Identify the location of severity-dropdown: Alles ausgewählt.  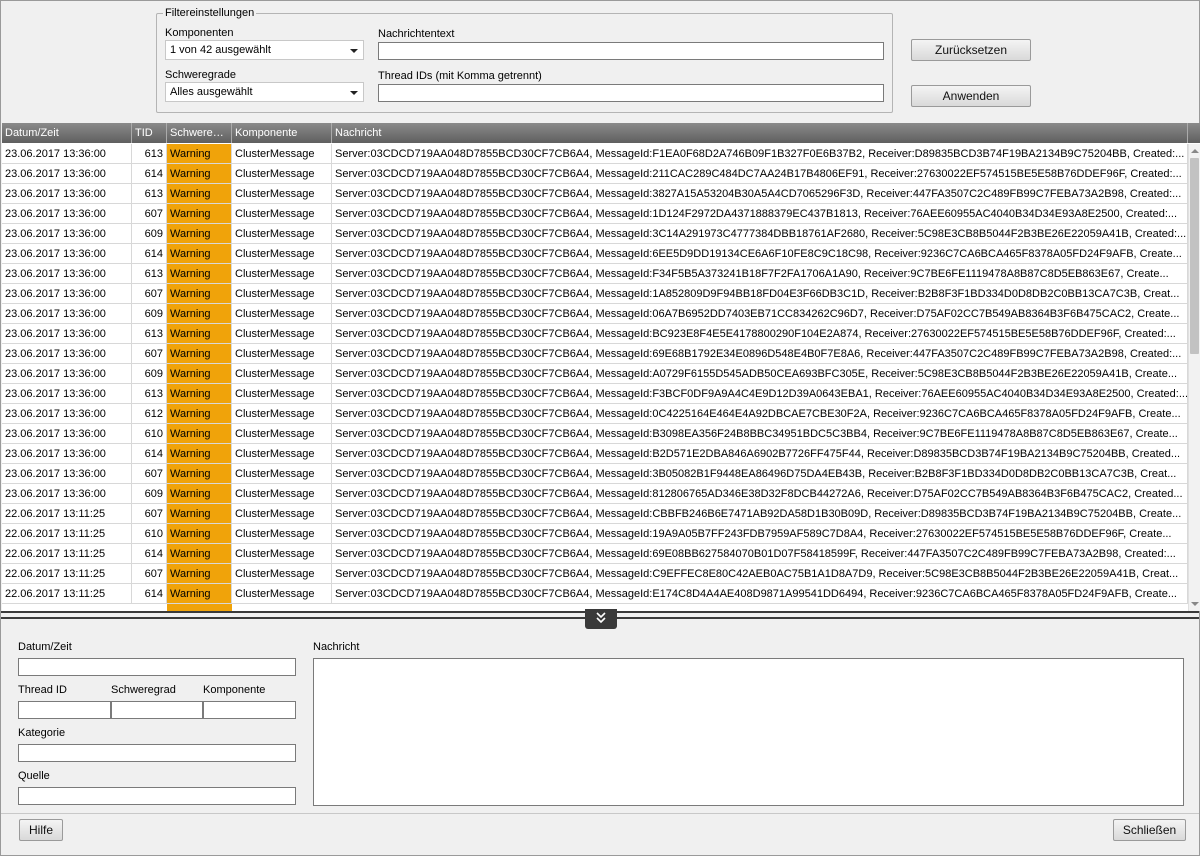
(264, 92).